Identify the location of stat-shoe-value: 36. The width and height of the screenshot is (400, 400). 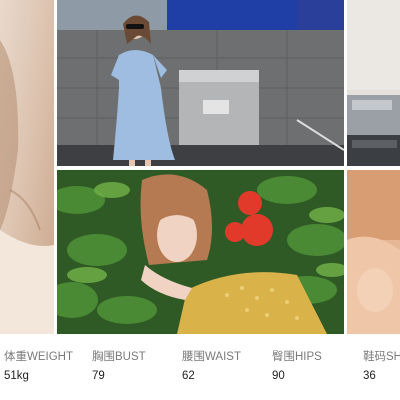
(369, 376).